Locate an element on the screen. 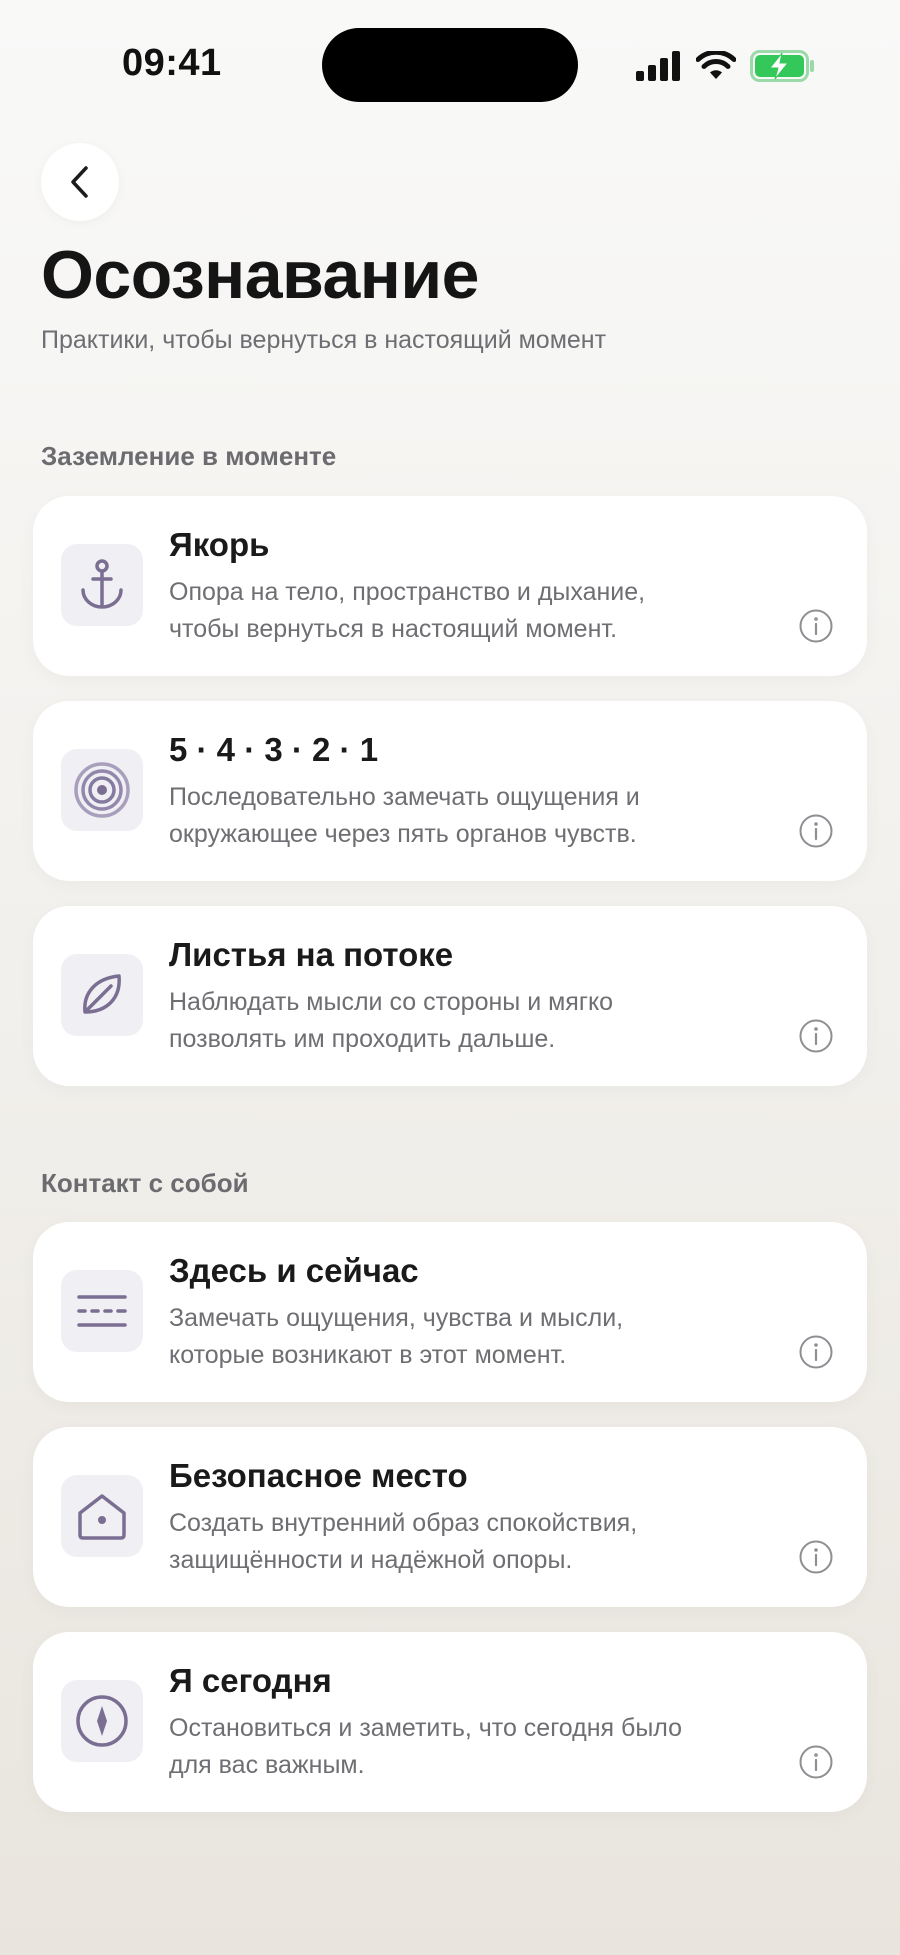 This screenshot has height=1955, width=900. status-icons is located at coordinates (726, 66).